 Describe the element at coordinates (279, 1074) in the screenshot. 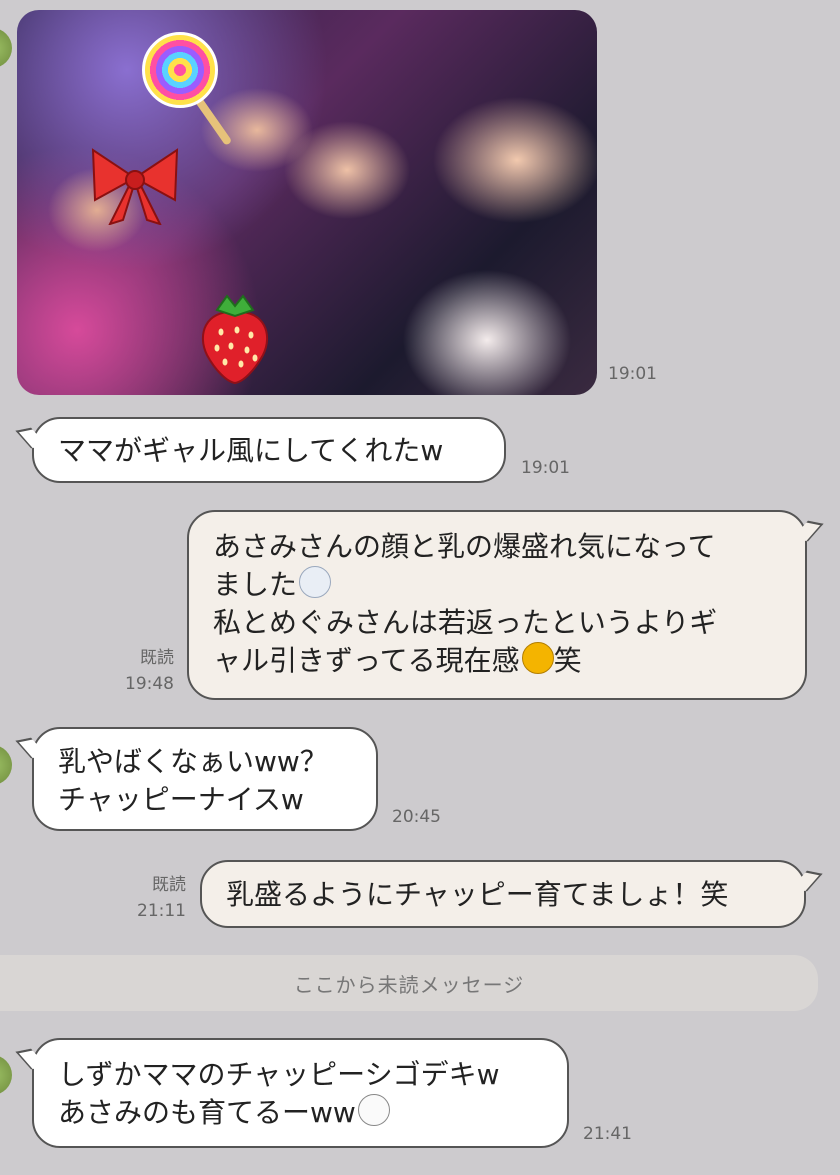

I see `message-line: しずかママのチャッピーシゴデキw` at that location.